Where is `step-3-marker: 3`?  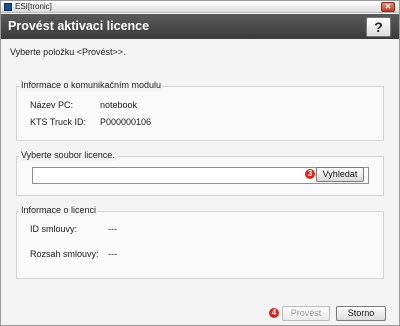 step-3-marker: 3 is located at coordinates (310, 174).